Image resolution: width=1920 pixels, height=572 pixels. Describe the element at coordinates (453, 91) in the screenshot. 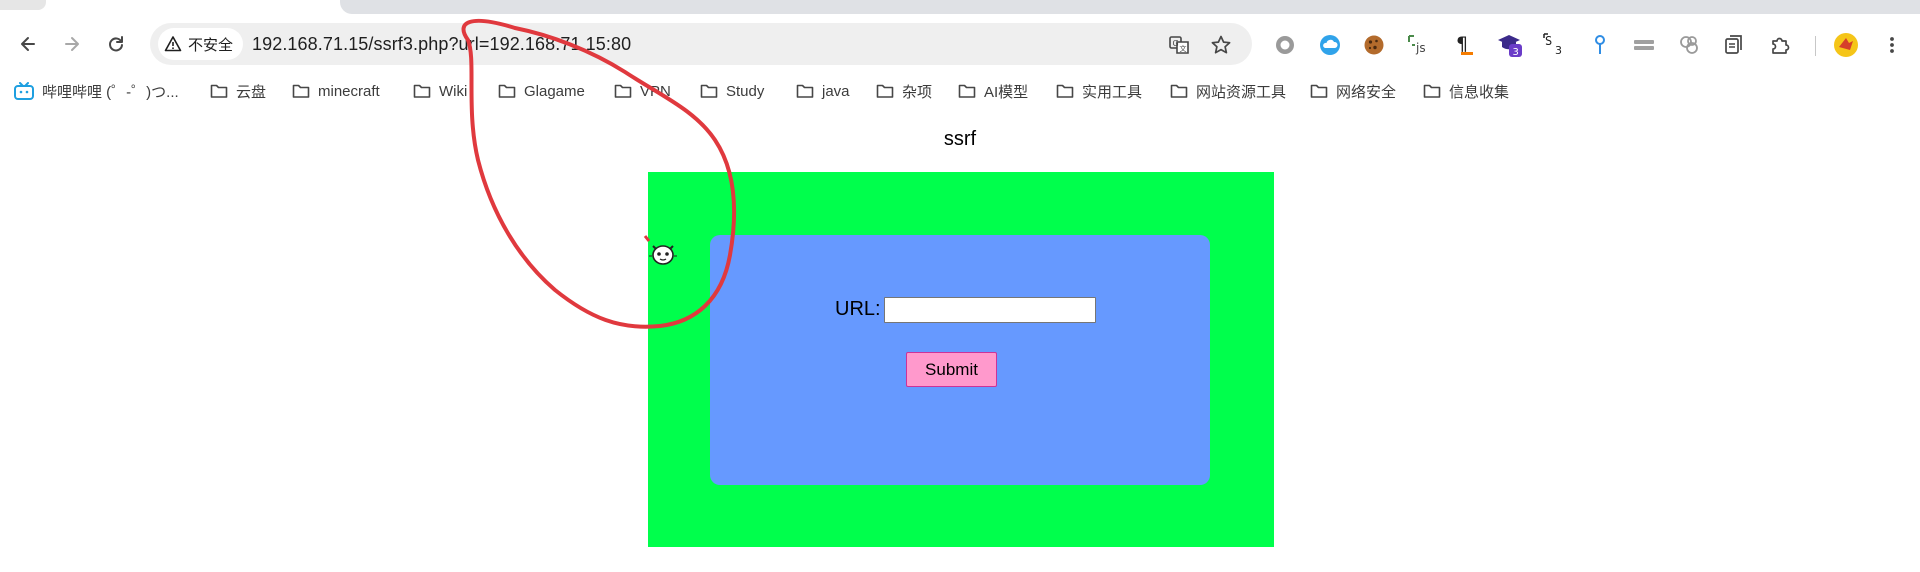

I see `bookmark-label: Wiki` at that location.